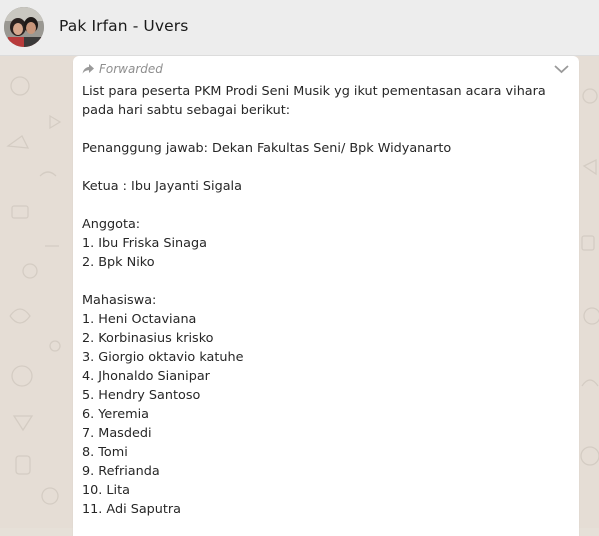  Describe the element at coordinates (105, 452) in the screenshot. I see `message-line: 8. Tomi` at that location.